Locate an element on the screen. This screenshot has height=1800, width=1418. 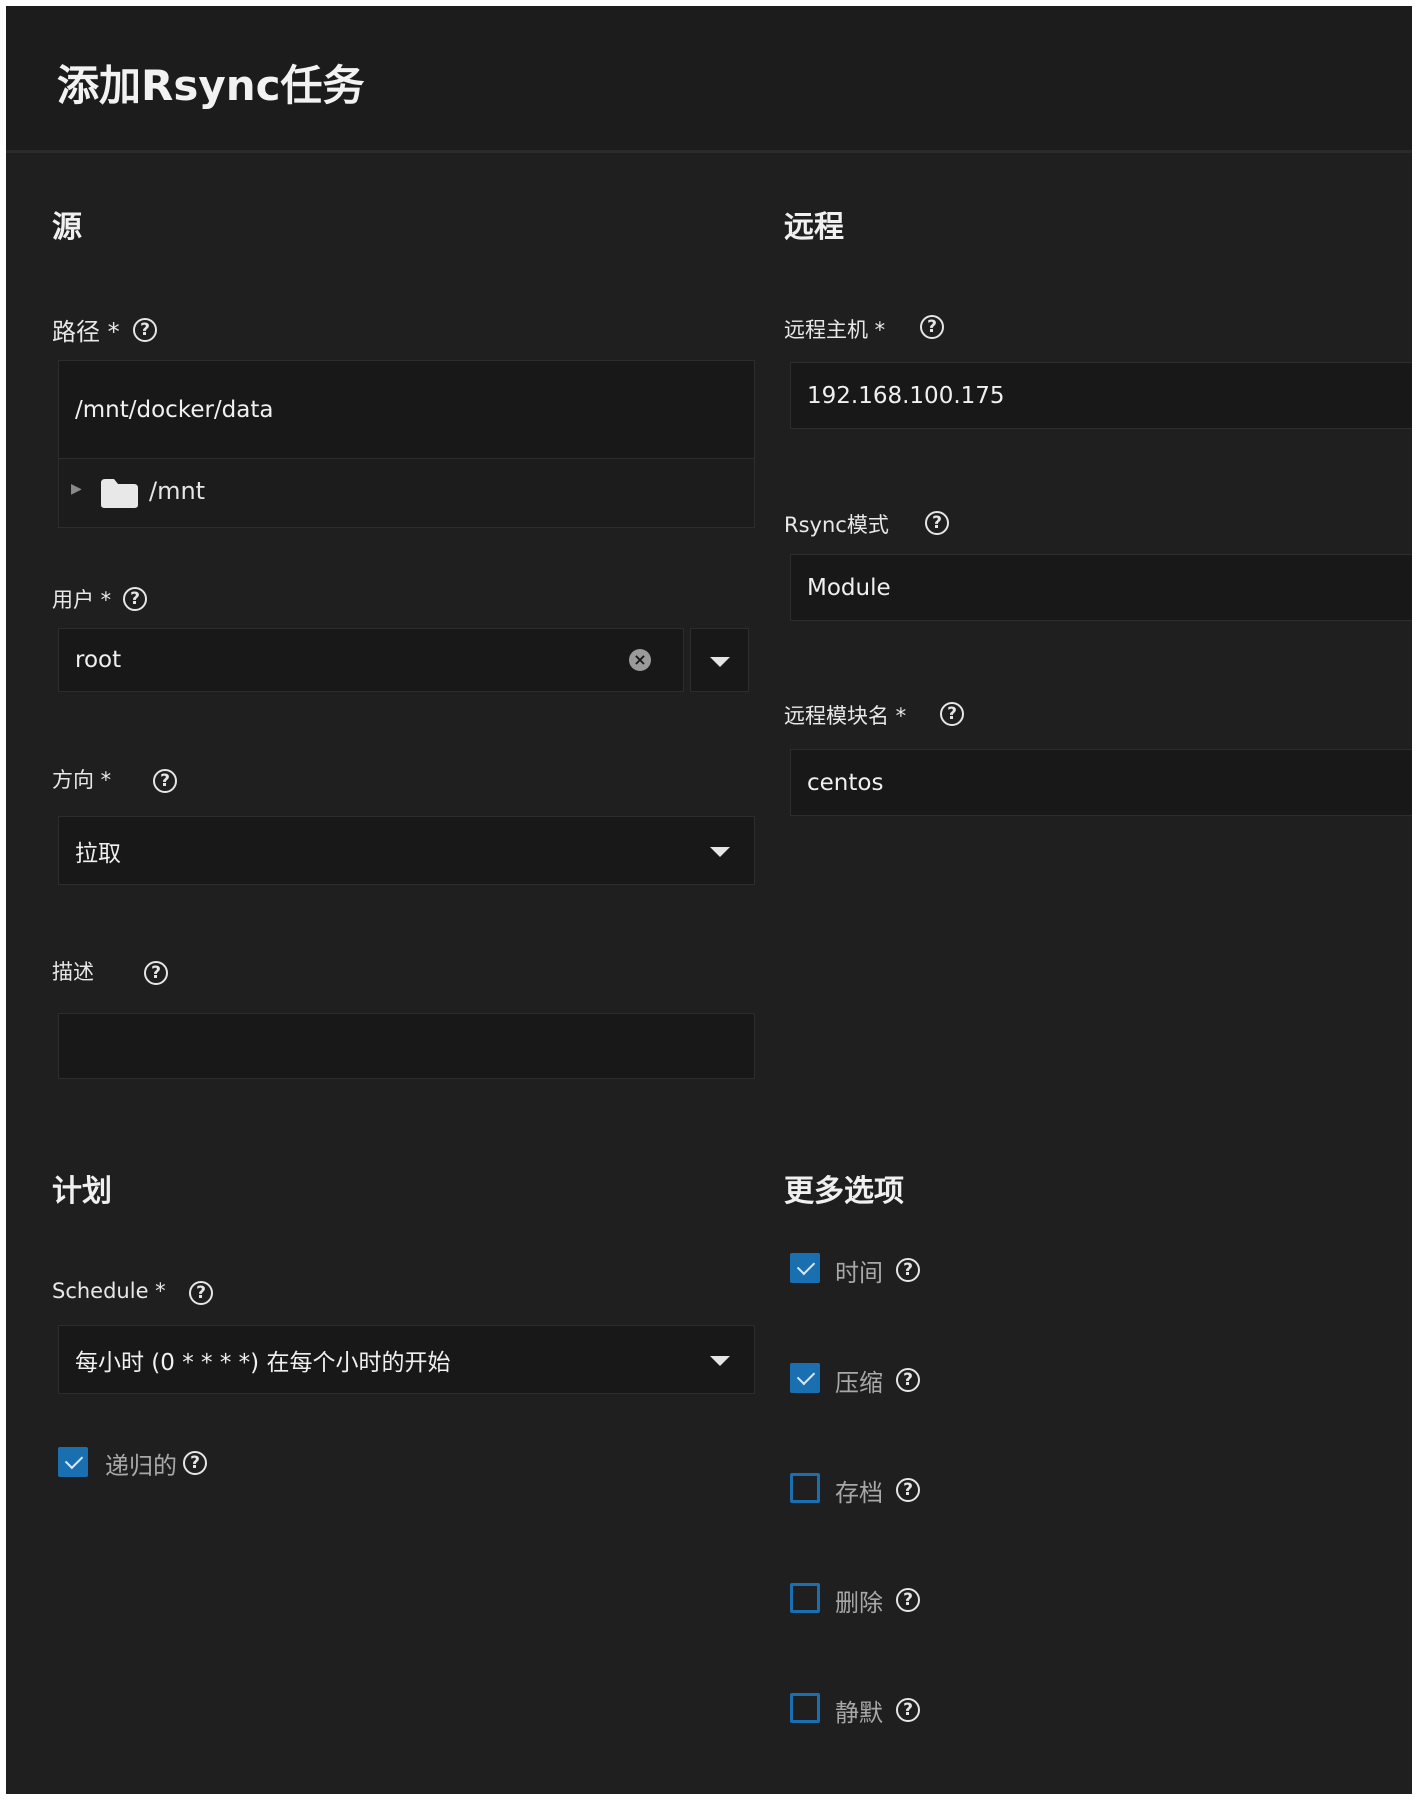
remote-module-label: 远程模块名 * is located at coordinates (845, 716).